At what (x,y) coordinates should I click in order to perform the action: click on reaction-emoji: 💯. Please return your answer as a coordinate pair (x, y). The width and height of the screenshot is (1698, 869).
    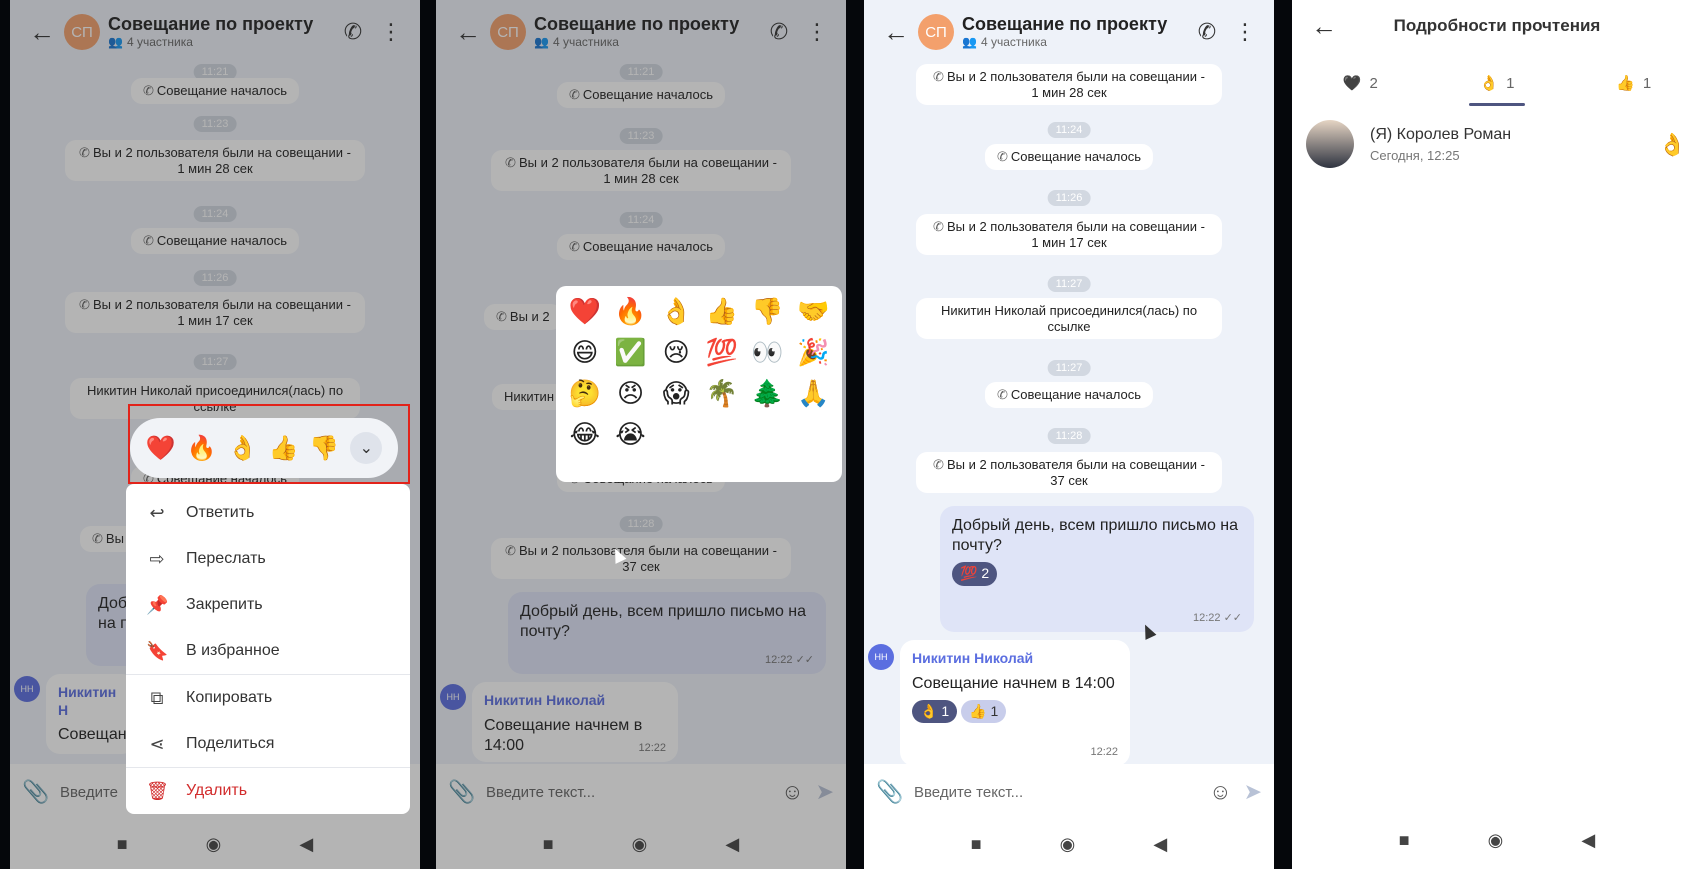
    Looking at the image, I should click on (969, 573).